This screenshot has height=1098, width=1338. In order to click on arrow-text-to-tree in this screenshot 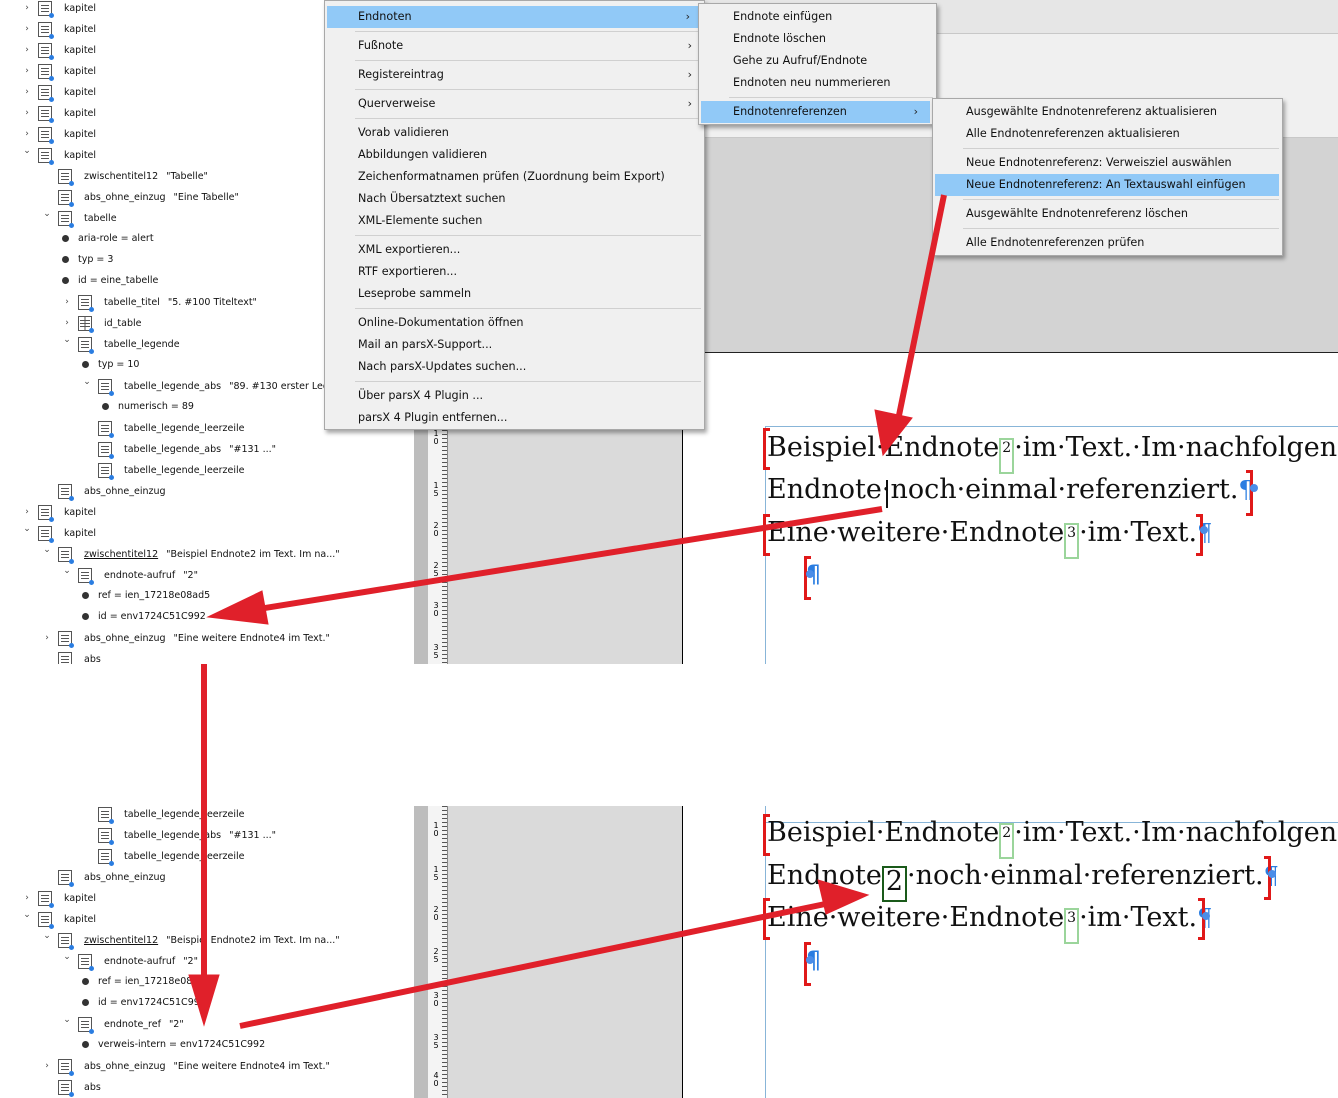, I will do `click(561, 560)`.